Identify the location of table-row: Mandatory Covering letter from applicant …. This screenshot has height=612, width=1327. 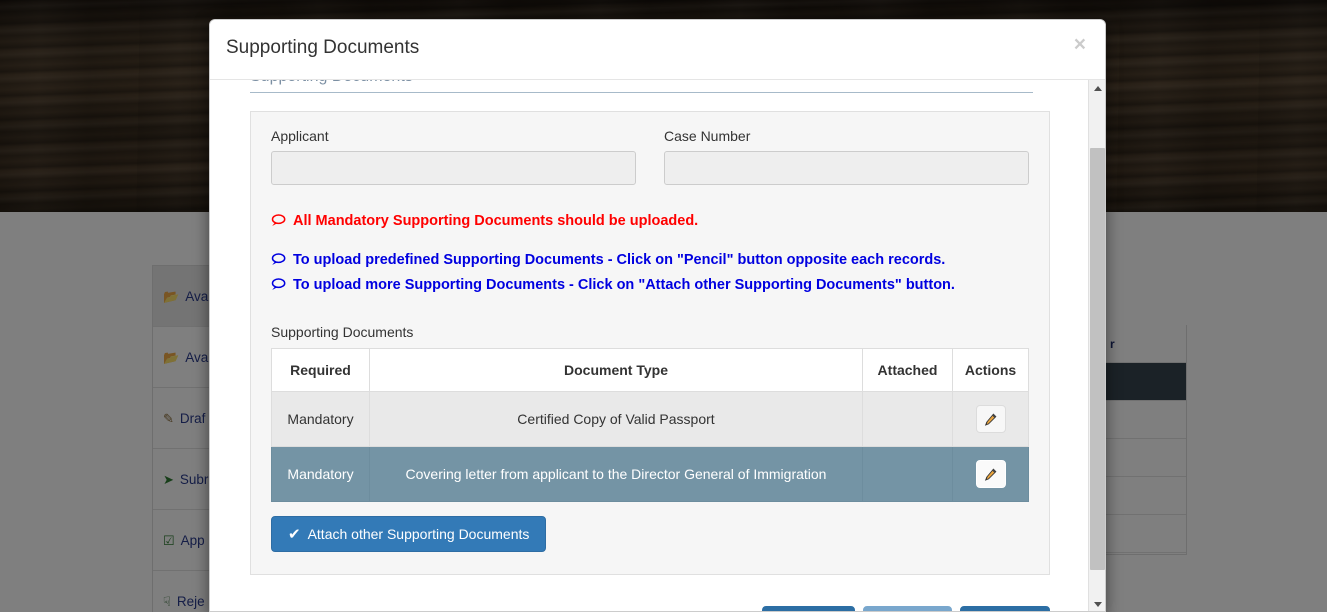
(650, 474).